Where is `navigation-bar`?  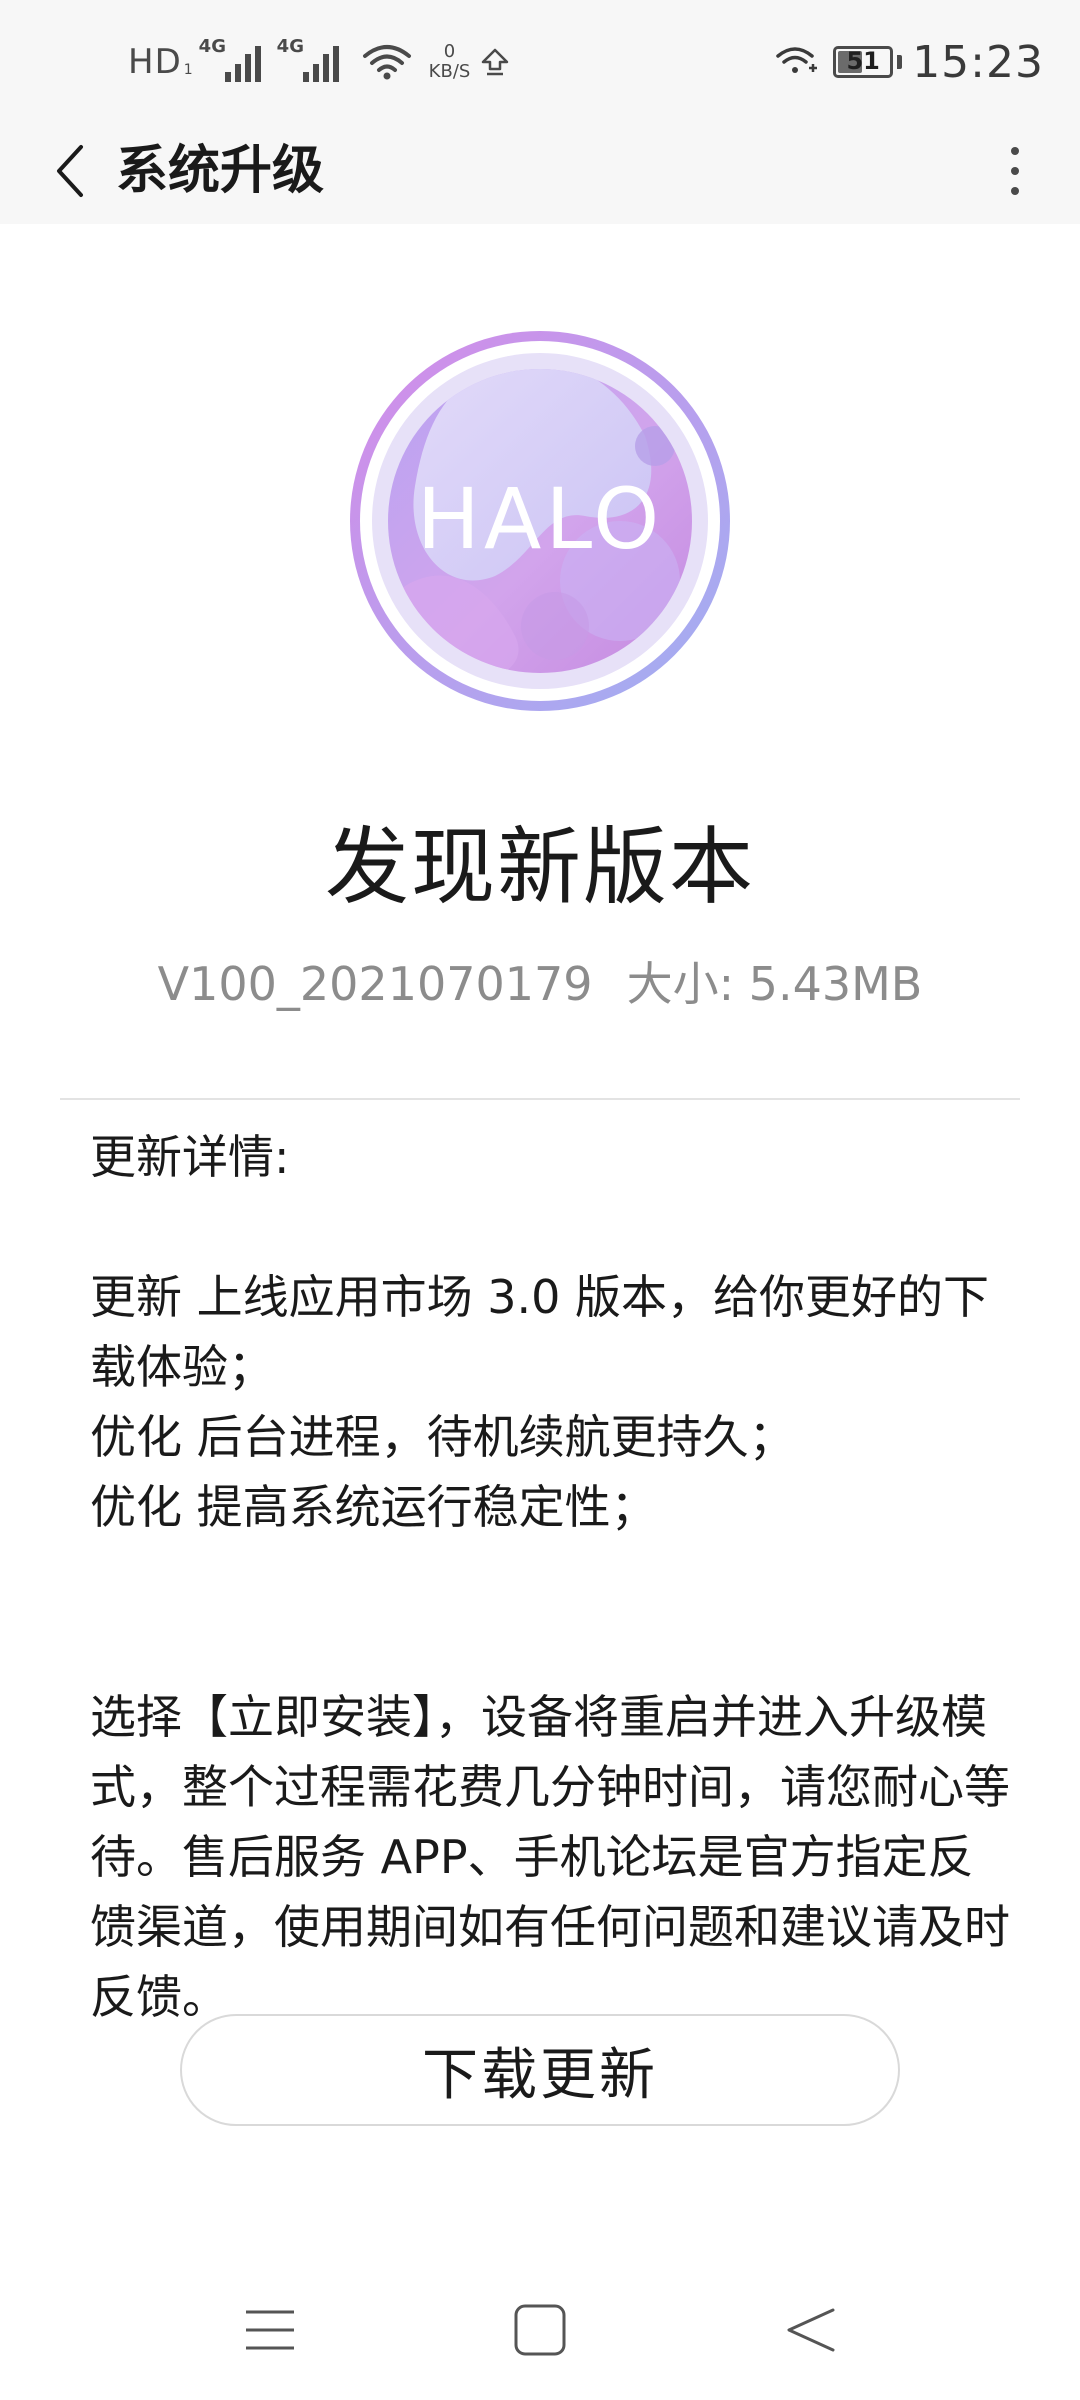 navigation-bar is located at coordinates (540, 2330).